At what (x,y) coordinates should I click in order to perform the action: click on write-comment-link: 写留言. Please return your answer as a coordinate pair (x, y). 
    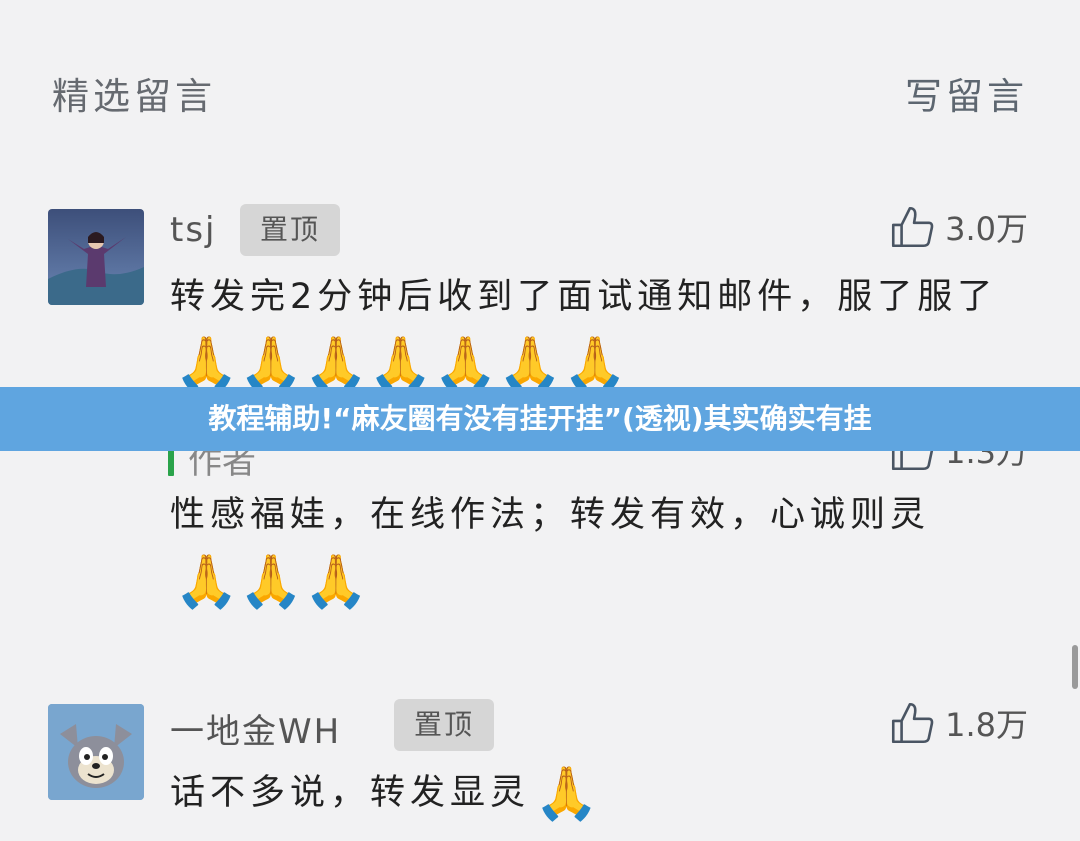
    Looking at the image, I should click on (966, 93).